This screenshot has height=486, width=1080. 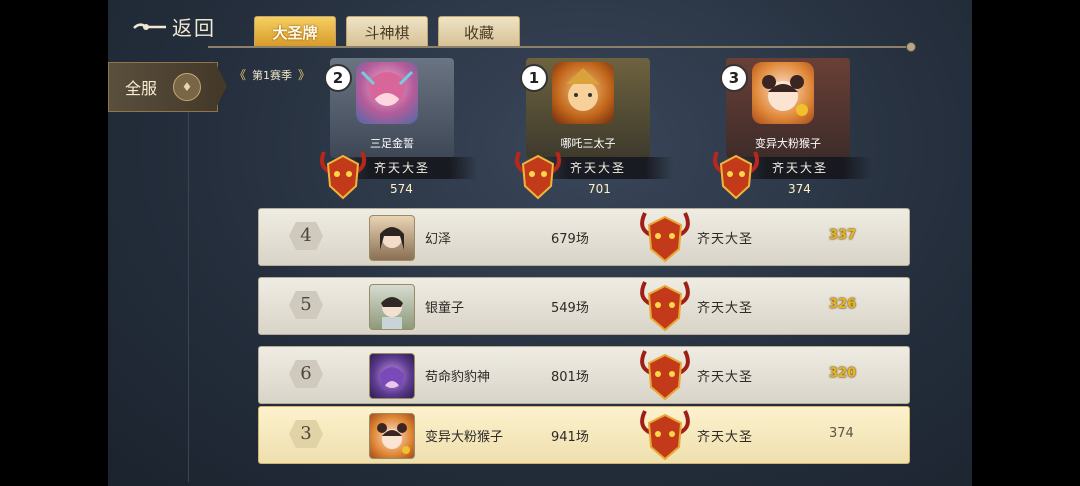 I want to click on rank-number: 5, so click(x=306, y=305).